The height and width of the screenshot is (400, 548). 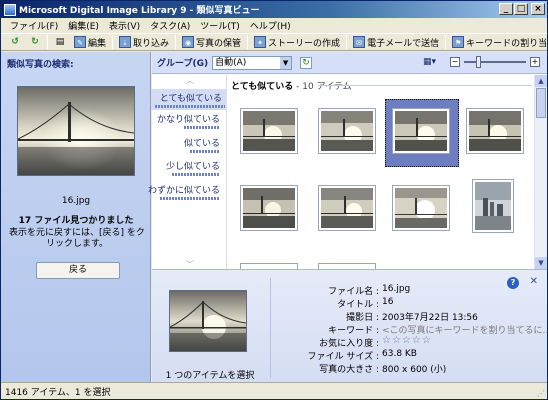 What do you see at coordinates (343, 357) in the screenshot?
I see `prop-label: ファイル サイズ :` at bounding box center [343, 357].